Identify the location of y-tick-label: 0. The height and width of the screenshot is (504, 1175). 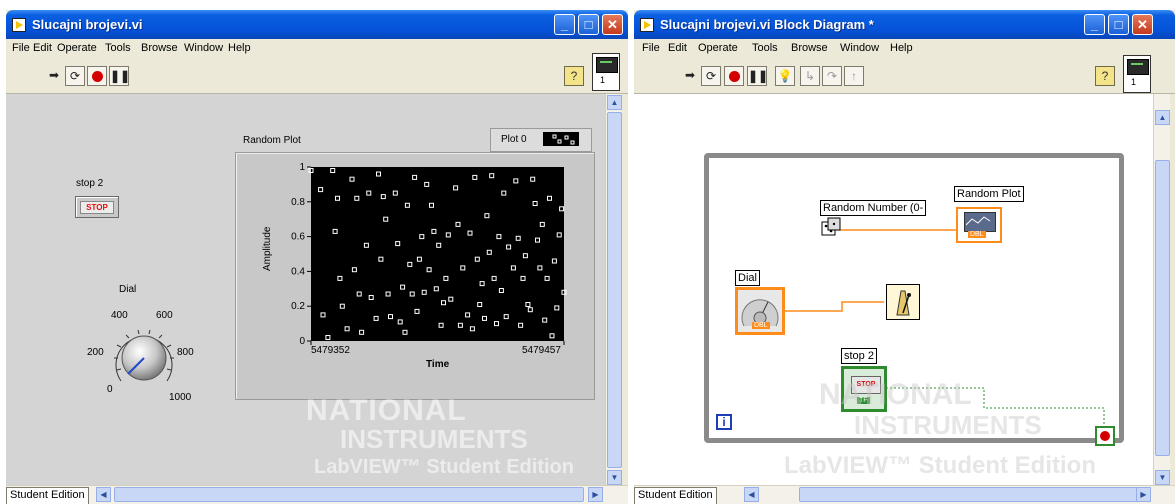
(302, 341).